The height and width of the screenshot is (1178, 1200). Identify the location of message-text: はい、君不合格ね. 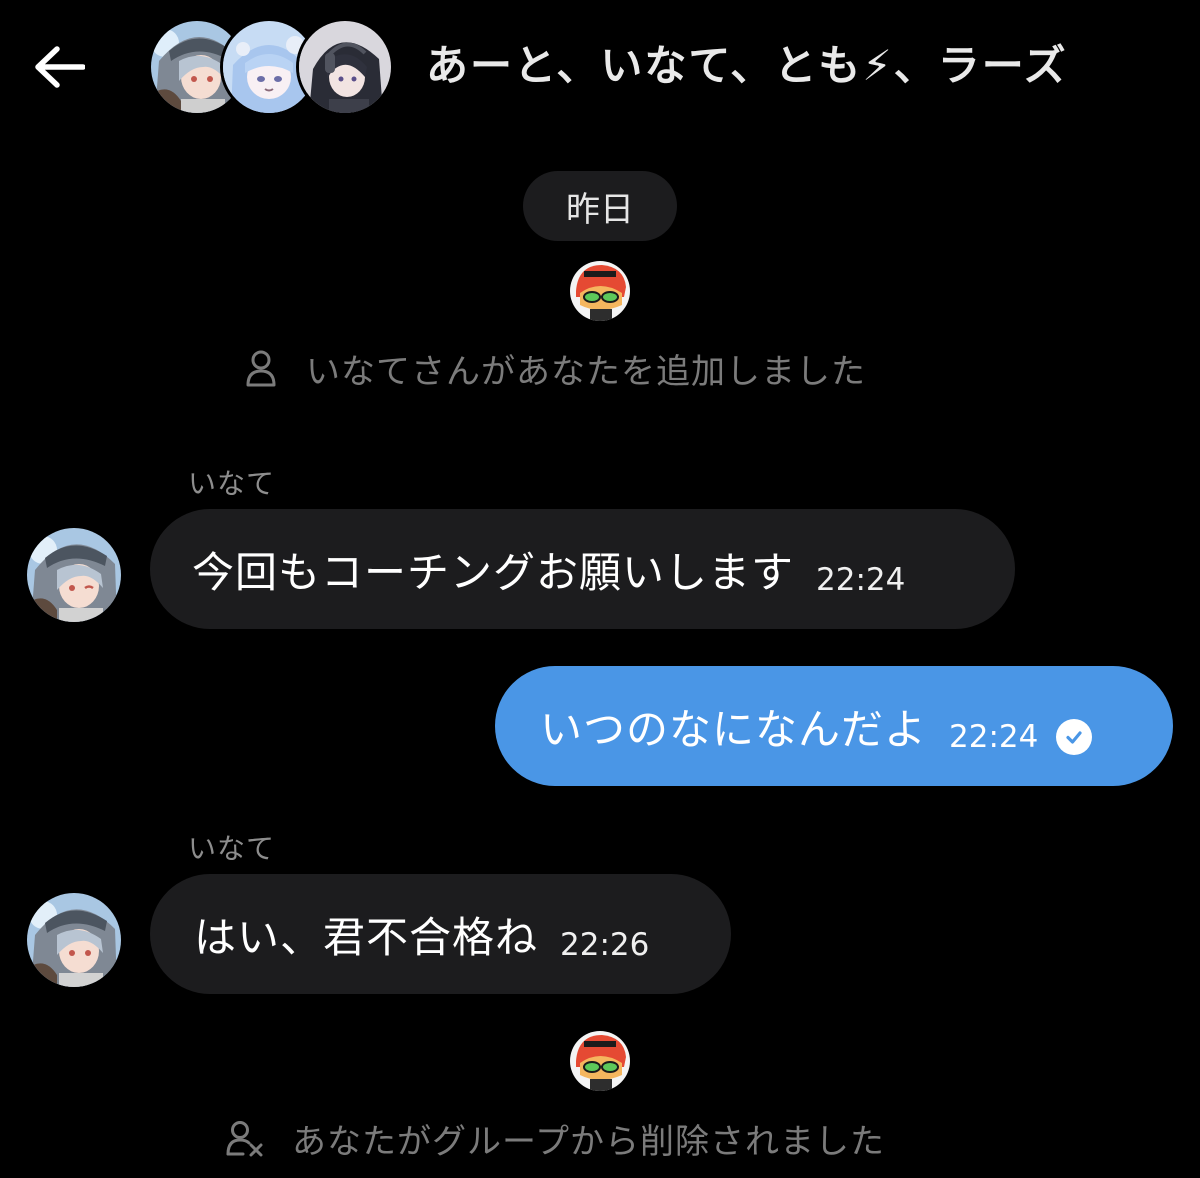
(366, 937).